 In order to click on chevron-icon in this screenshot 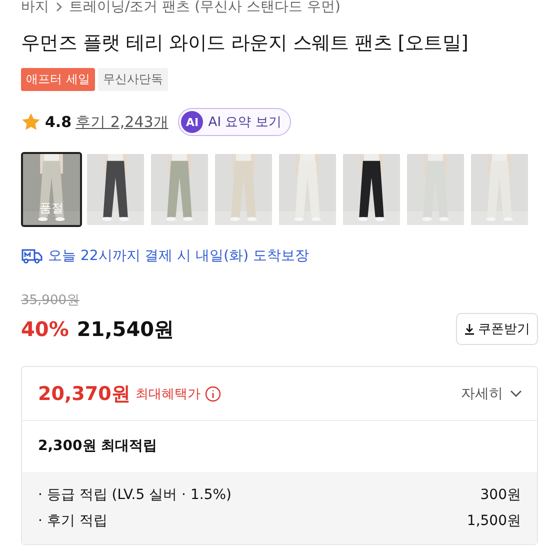, I will do `click(59, 7)`.